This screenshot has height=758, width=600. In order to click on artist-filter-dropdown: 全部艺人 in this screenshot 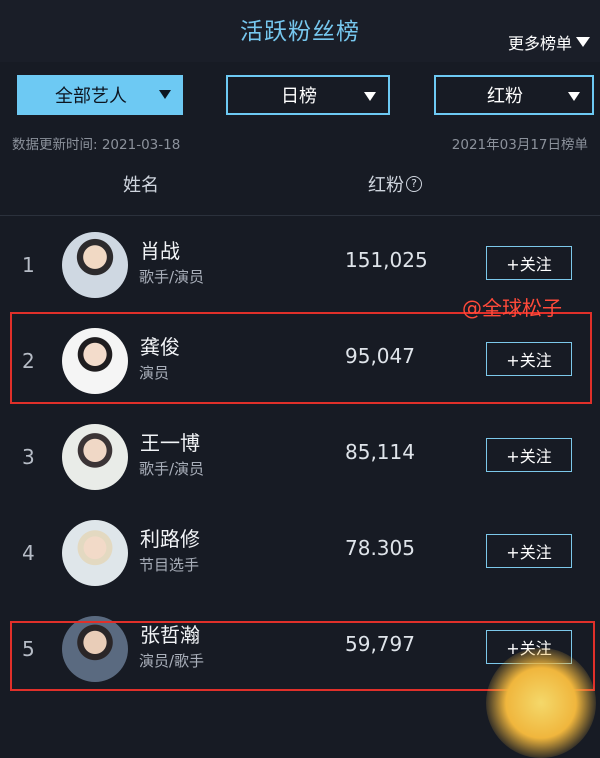, I will do `click(100, 95)`.